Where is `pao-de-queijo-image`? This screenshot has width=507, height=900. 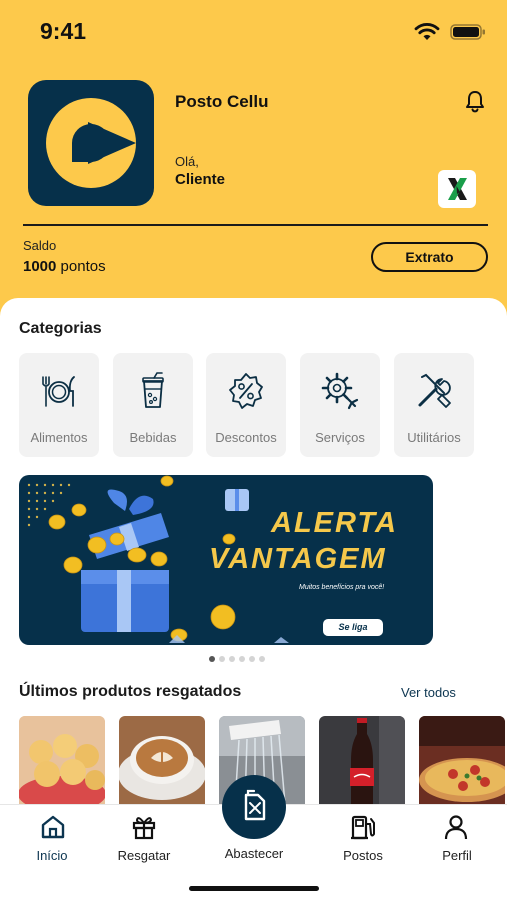
pao-de-queijo-image is located at coordinates (62, 760).